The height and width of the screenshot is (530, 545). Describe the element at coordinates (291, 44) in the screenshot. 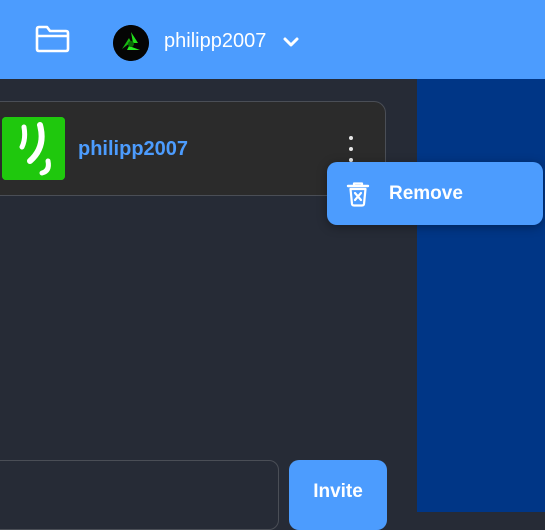

I see `chevron-down-icon` at that location.